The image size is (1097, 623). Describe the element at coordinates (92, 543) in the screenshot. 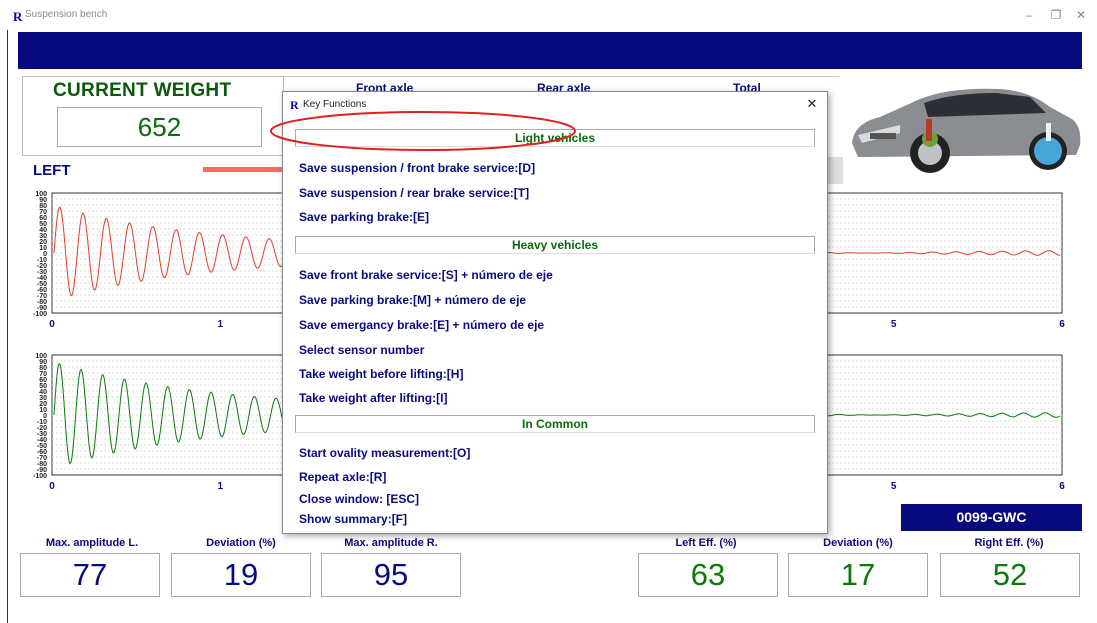

I see `max-amplitude-left-label: Max. amplitude L.` at that location.